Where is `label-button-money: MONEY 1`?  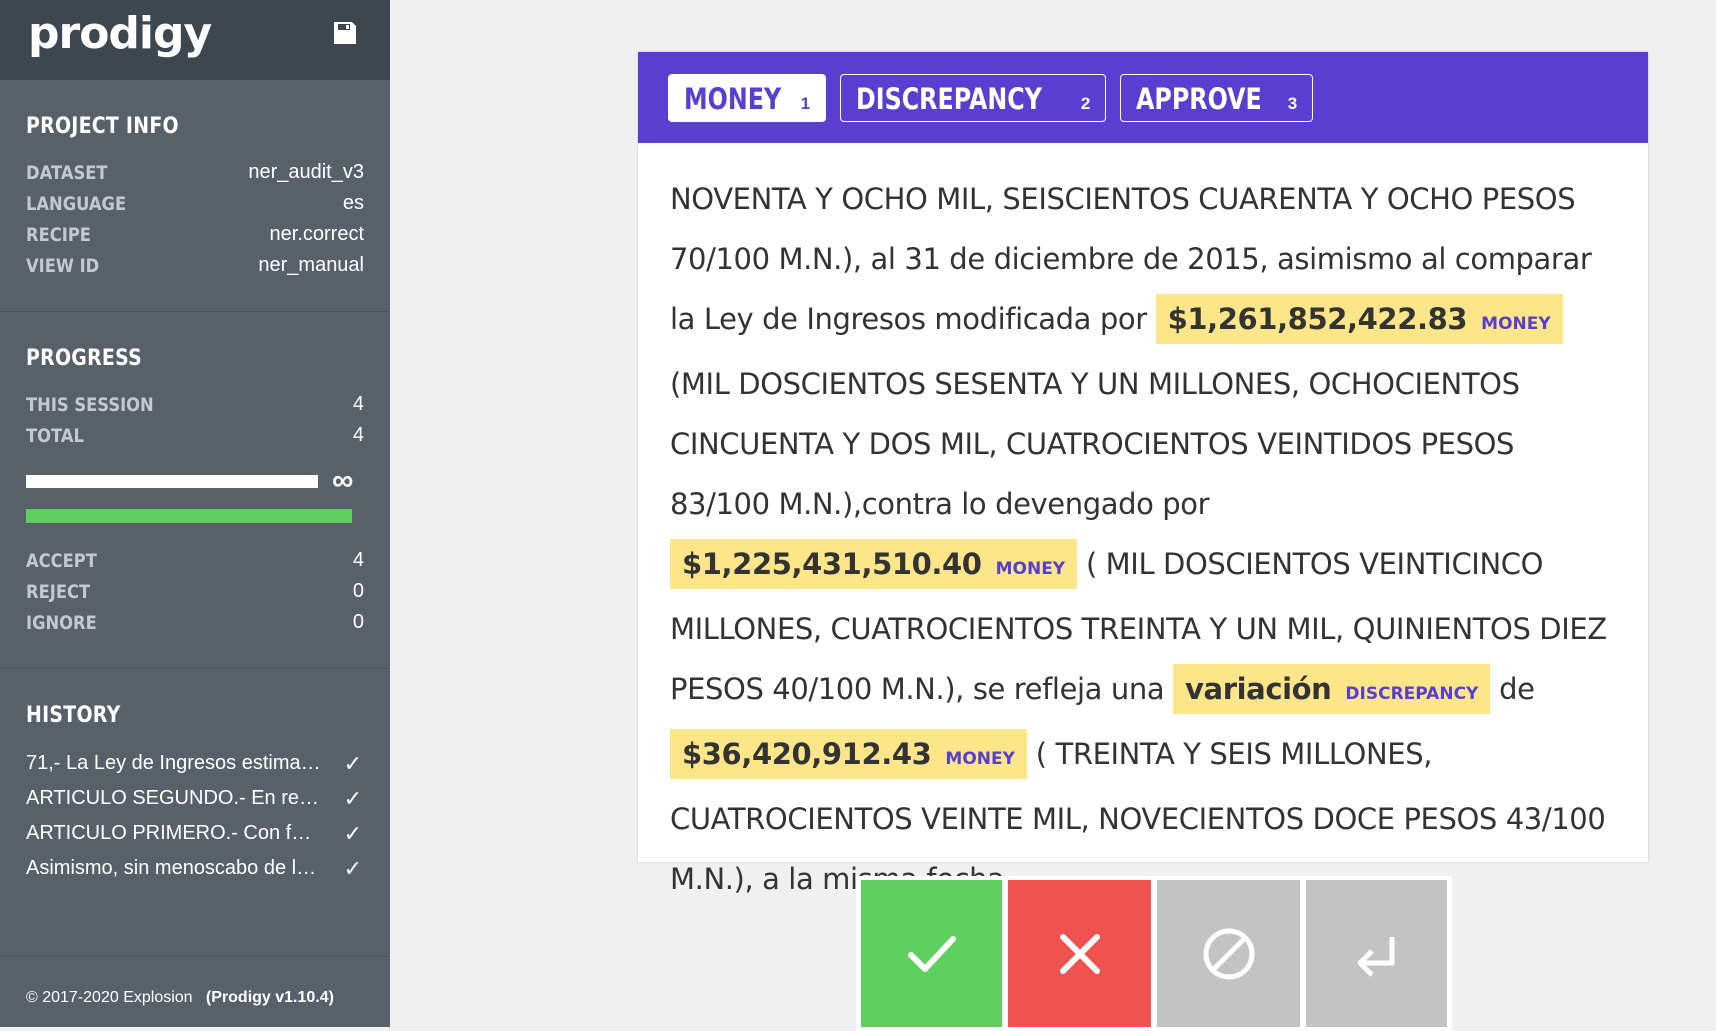 label-button-money: MONEY 1 is located at coordinates (747, 97).